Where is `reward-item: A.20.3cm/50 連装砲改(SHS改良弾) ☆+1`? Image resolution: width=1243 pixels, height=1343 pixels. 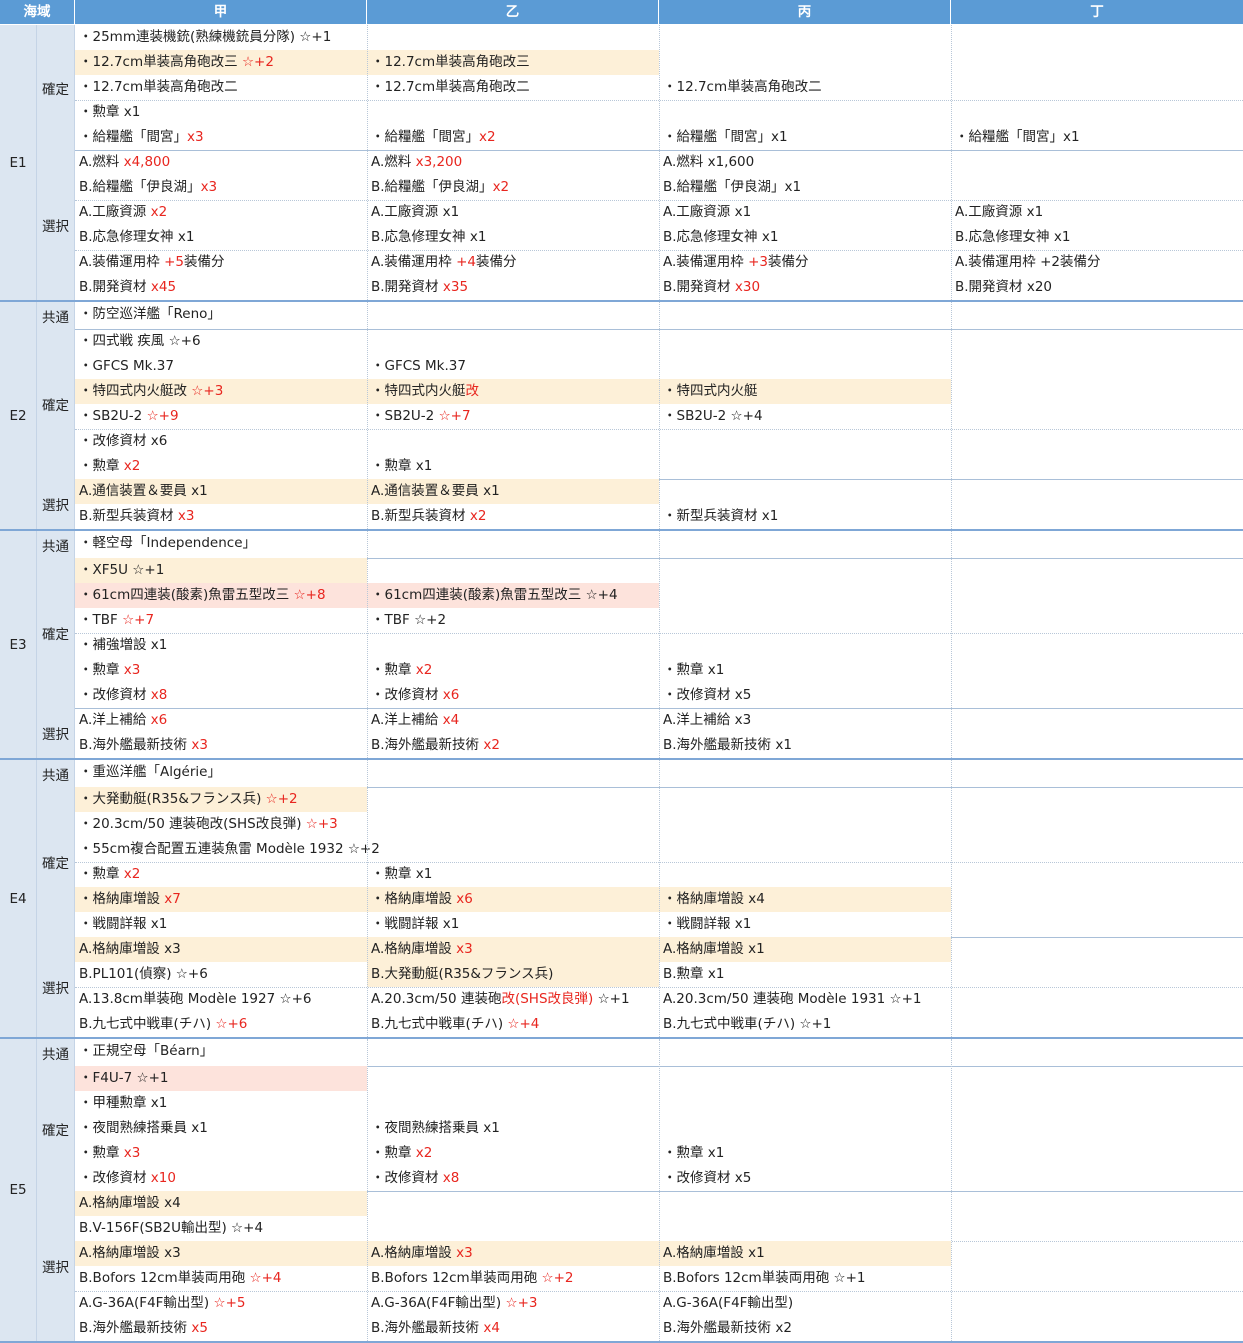 reward-item: A.20.3cm/50 連装砲改(SHS改良弾) ☆+1 is located at coordinates (500, 999).